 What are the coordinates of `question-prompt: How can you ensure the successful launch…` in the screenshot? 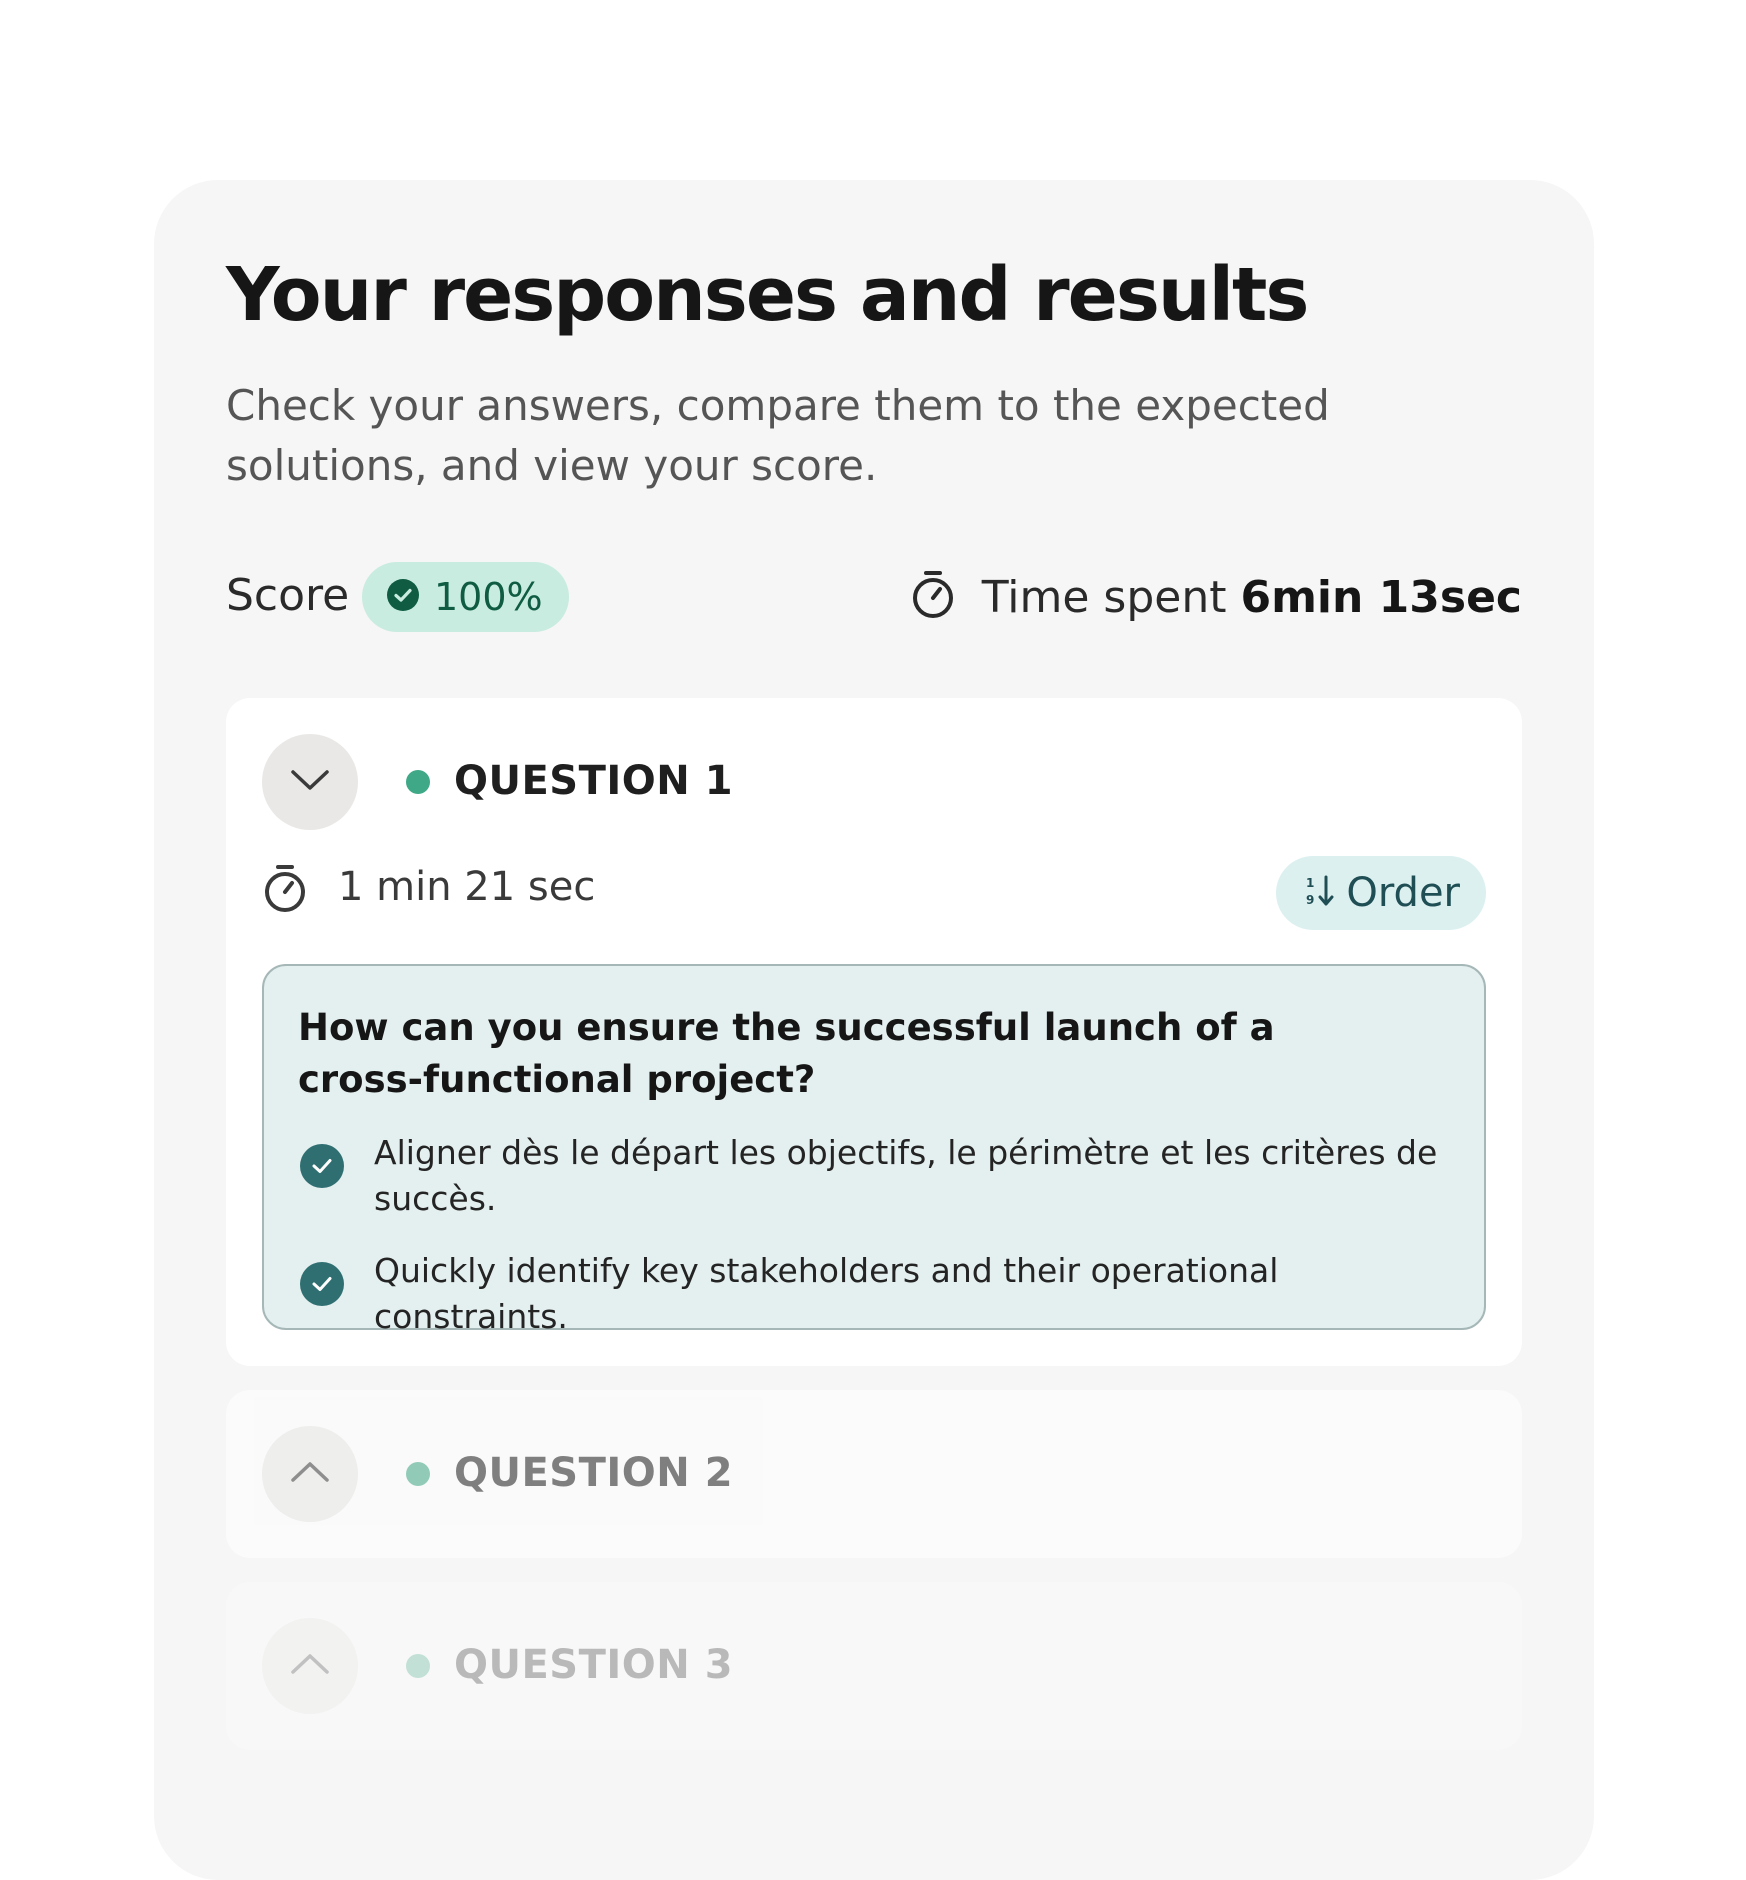 It's located at (786, 1053).